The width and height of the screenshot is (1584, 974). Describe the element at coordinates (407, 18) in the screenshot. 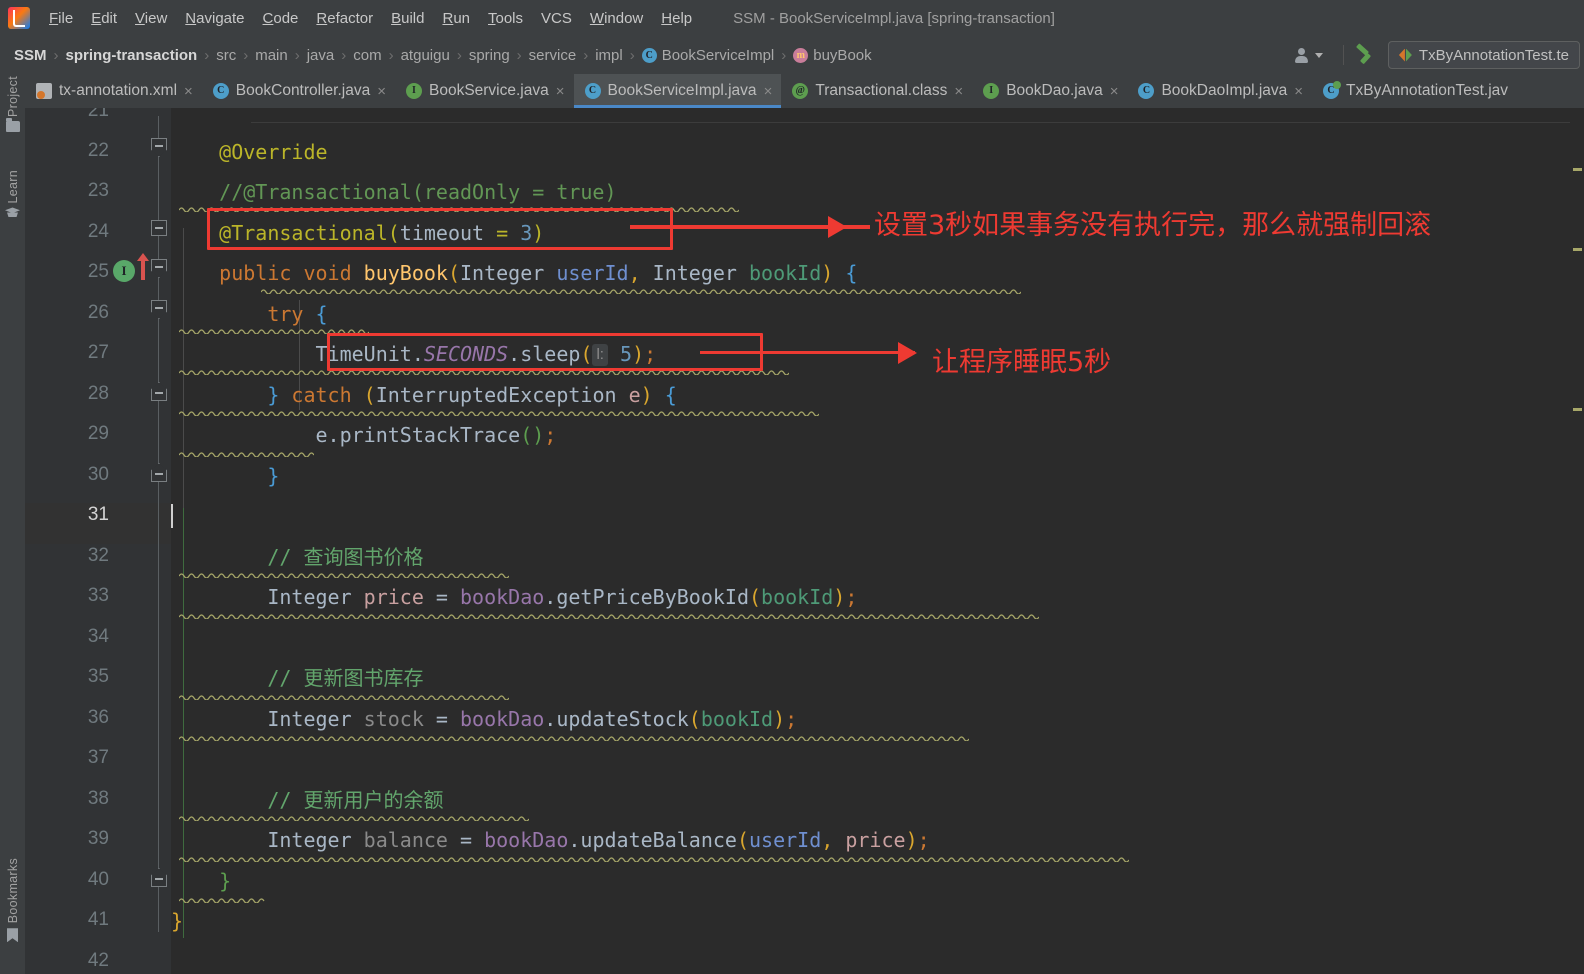

I see `menu-item-build: Build` at that location.